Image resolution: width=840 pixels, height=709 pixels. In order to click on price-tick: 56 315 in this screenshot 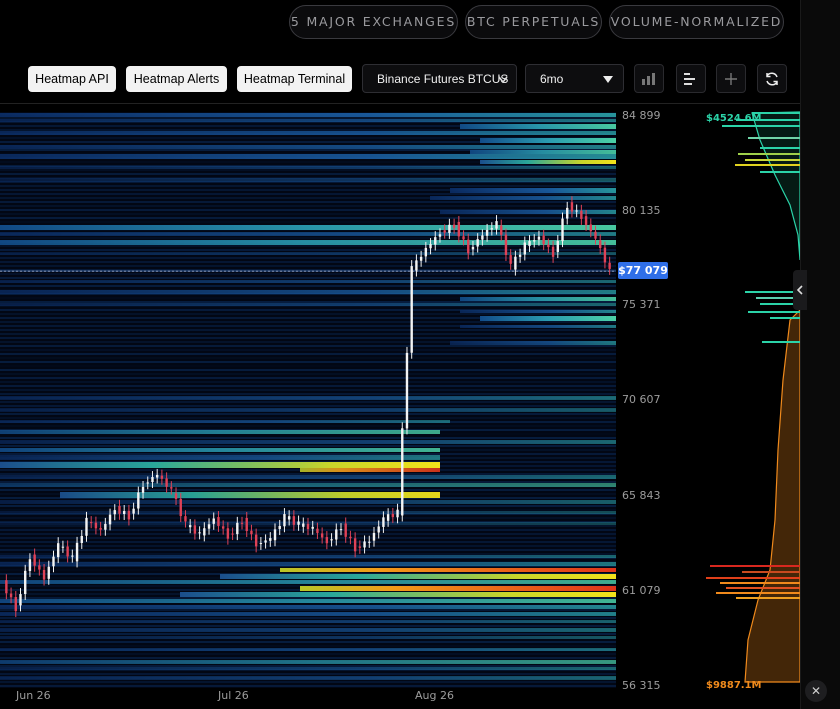, I will do `click(641, 685)`.